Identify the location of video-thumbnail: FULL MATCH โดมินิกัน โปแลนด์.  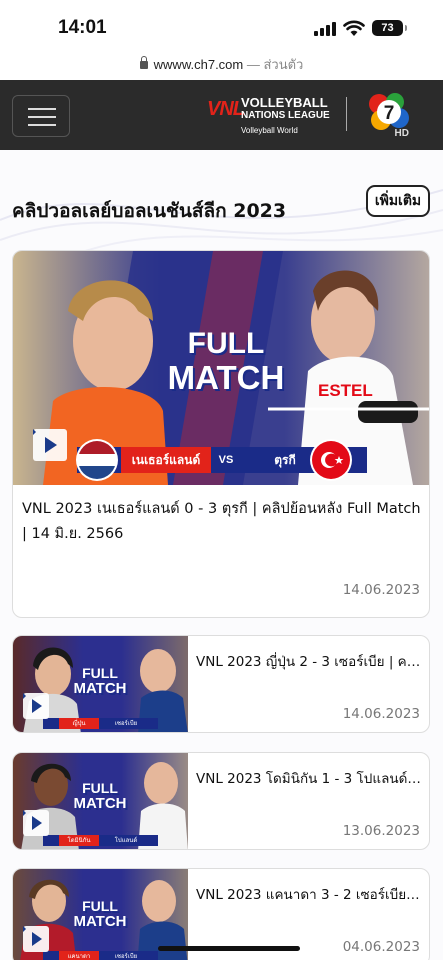
(100, 801).